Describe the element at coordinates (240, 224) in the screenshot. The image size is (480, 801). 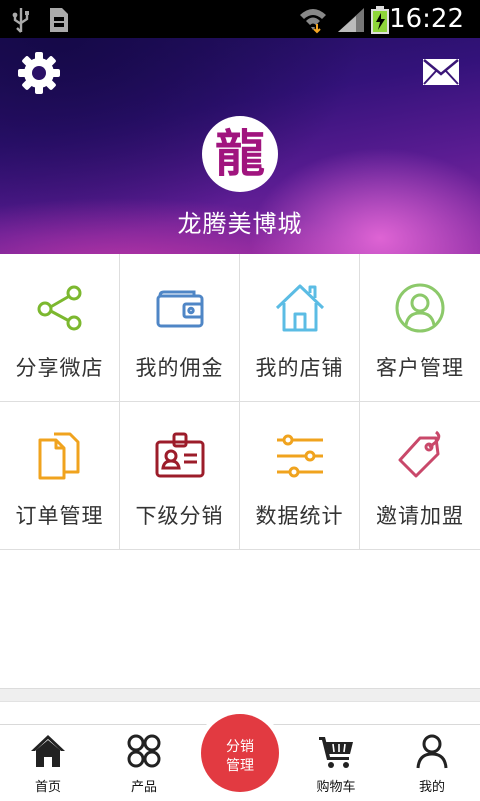
I see `brand-name: 龙腾美博城` at that location.